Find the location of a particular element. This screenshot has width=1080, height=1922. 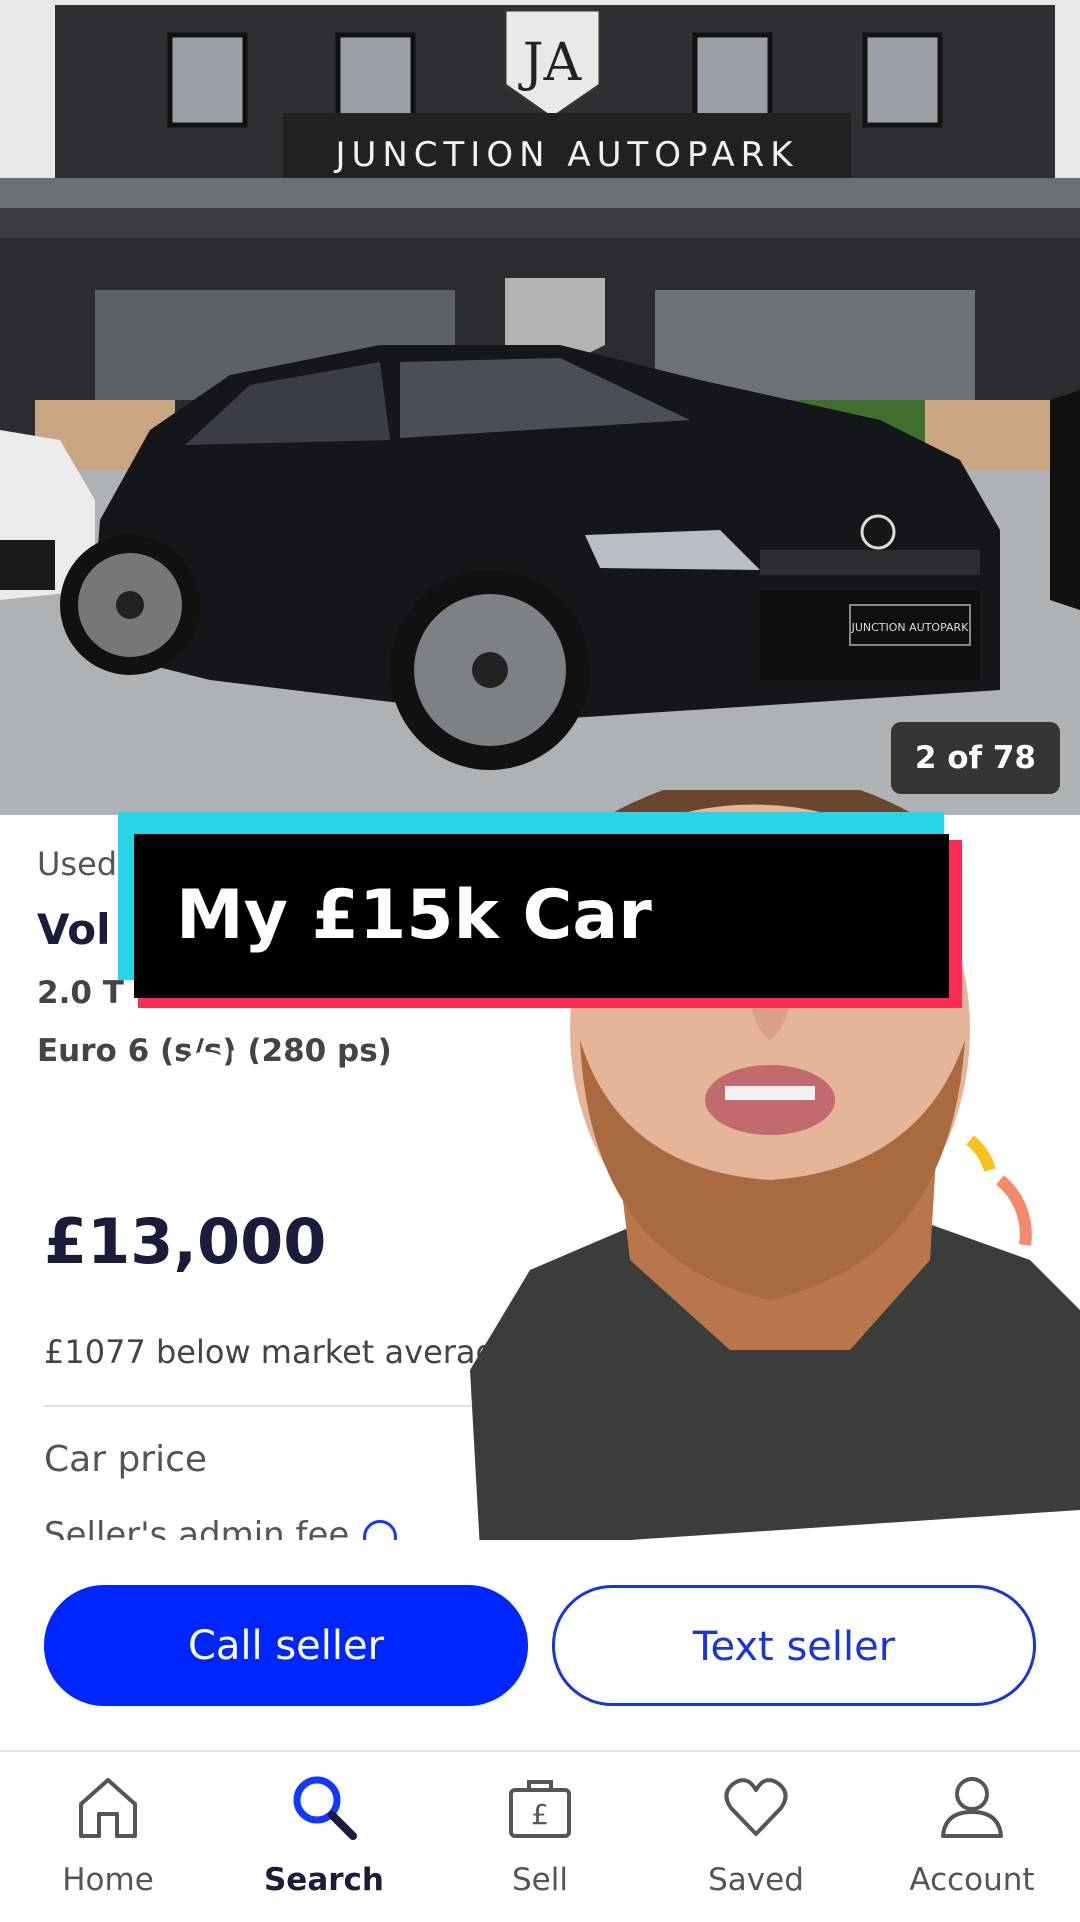

nav-label-saved: Saved is located at coordinates (756, 1880).